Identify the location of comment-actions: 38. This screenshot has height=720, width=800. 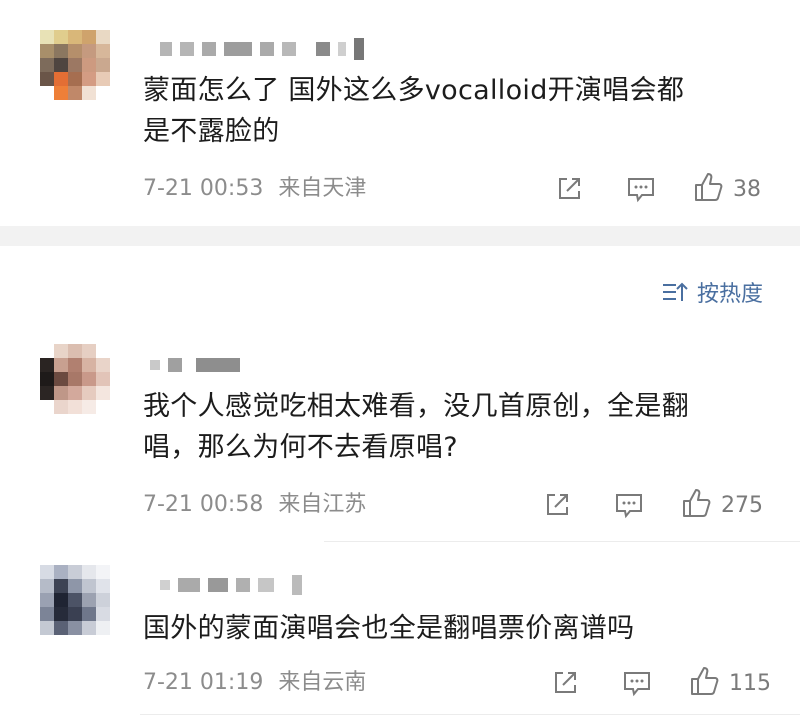
(657, 189).